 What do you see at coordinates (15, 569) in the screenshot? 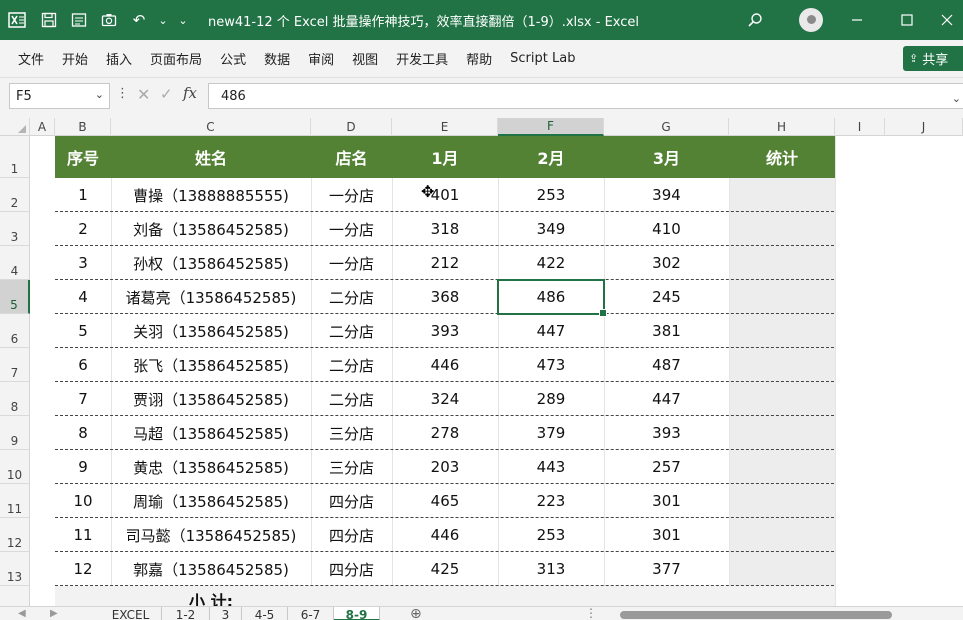
I see `row-header-13: 13` at bounding box center [15, 569].